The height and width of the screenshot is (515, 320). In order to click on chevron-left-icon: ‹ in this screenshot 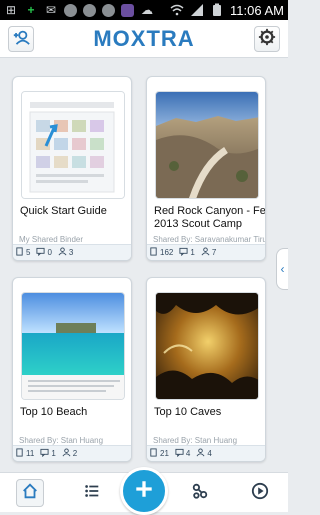, I will do `click(282, 269)`.